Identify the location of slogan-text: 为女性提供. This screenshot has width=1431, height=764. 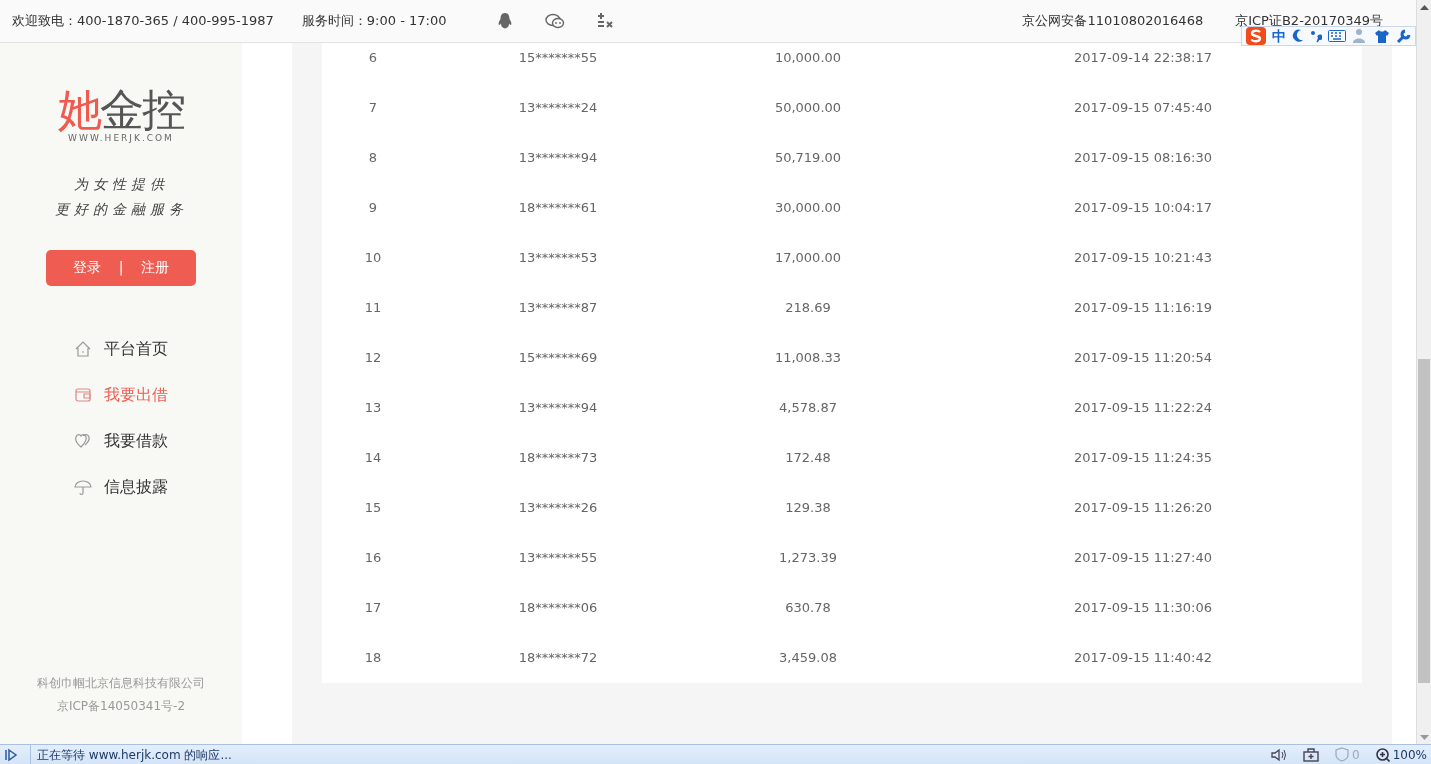
(121, 184).